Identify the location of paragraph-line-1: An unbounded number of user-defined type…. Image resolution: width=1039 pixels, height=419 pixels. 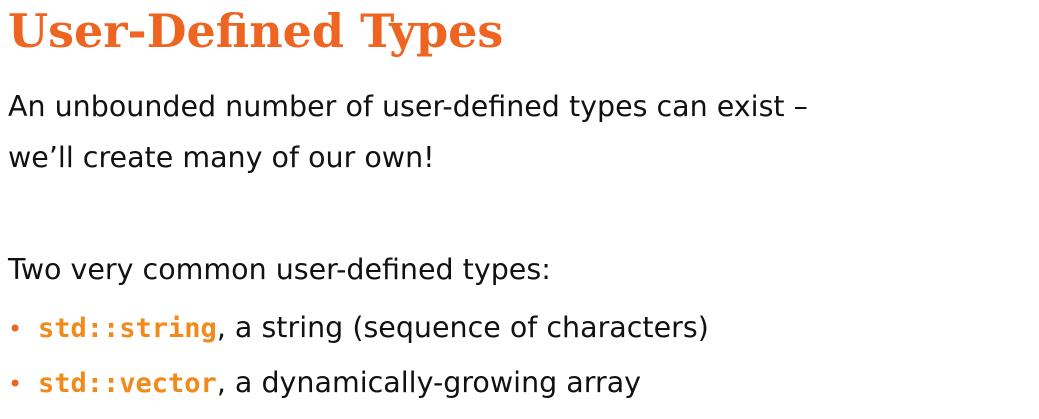
(408, 106).